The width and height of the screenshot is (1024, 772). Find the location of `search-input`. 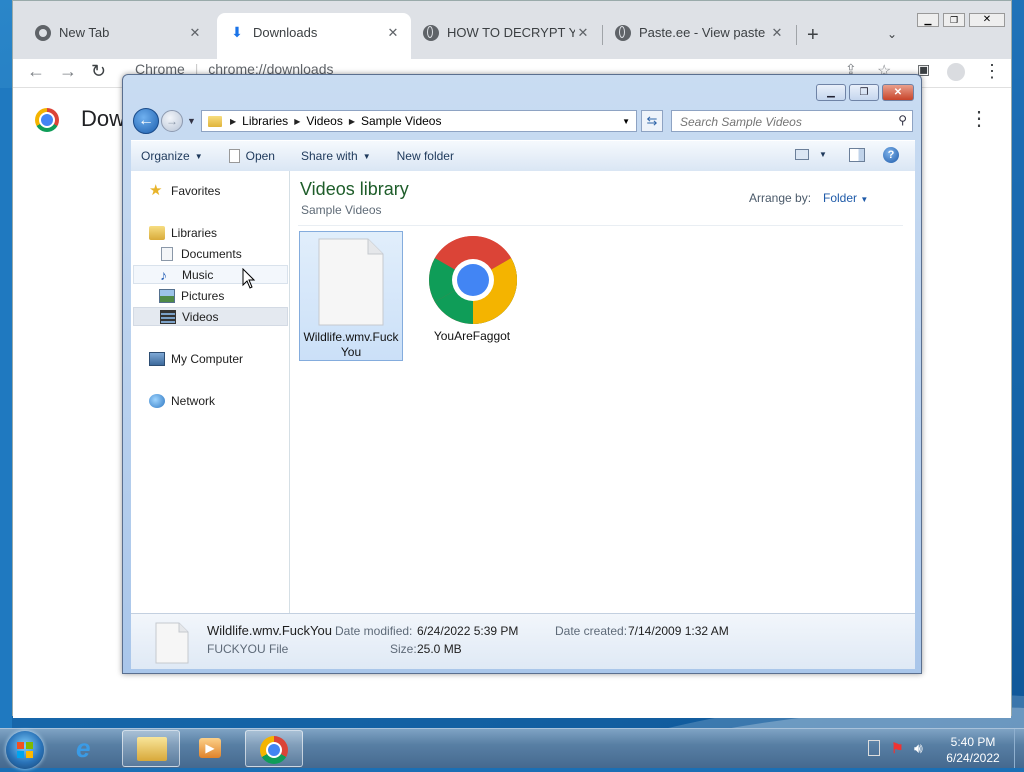

search-input is located at coordinates (785, 122).